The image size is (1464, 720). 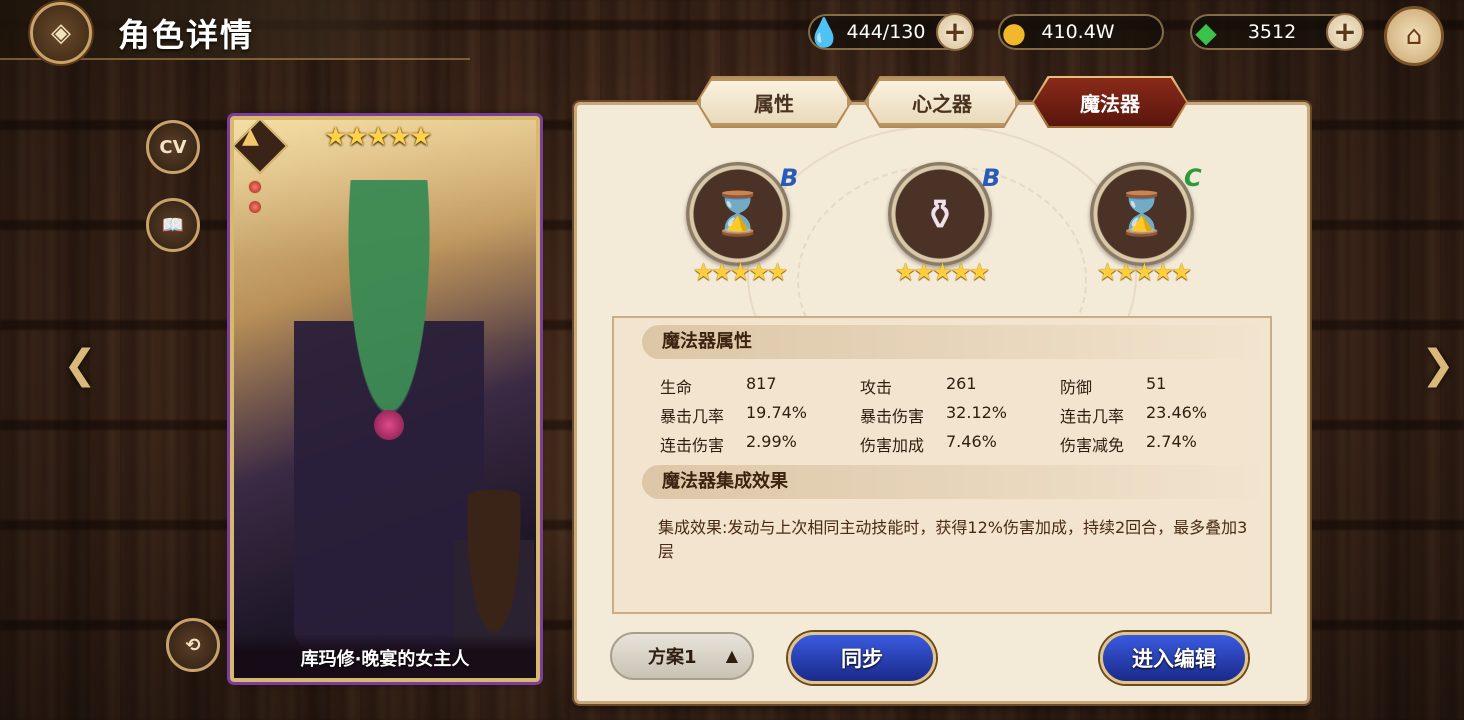 What do you see at coordinates (1177, 412) in the screenshot?
I see `stat-value: 23.46%` at bounding box center [1177, 412].